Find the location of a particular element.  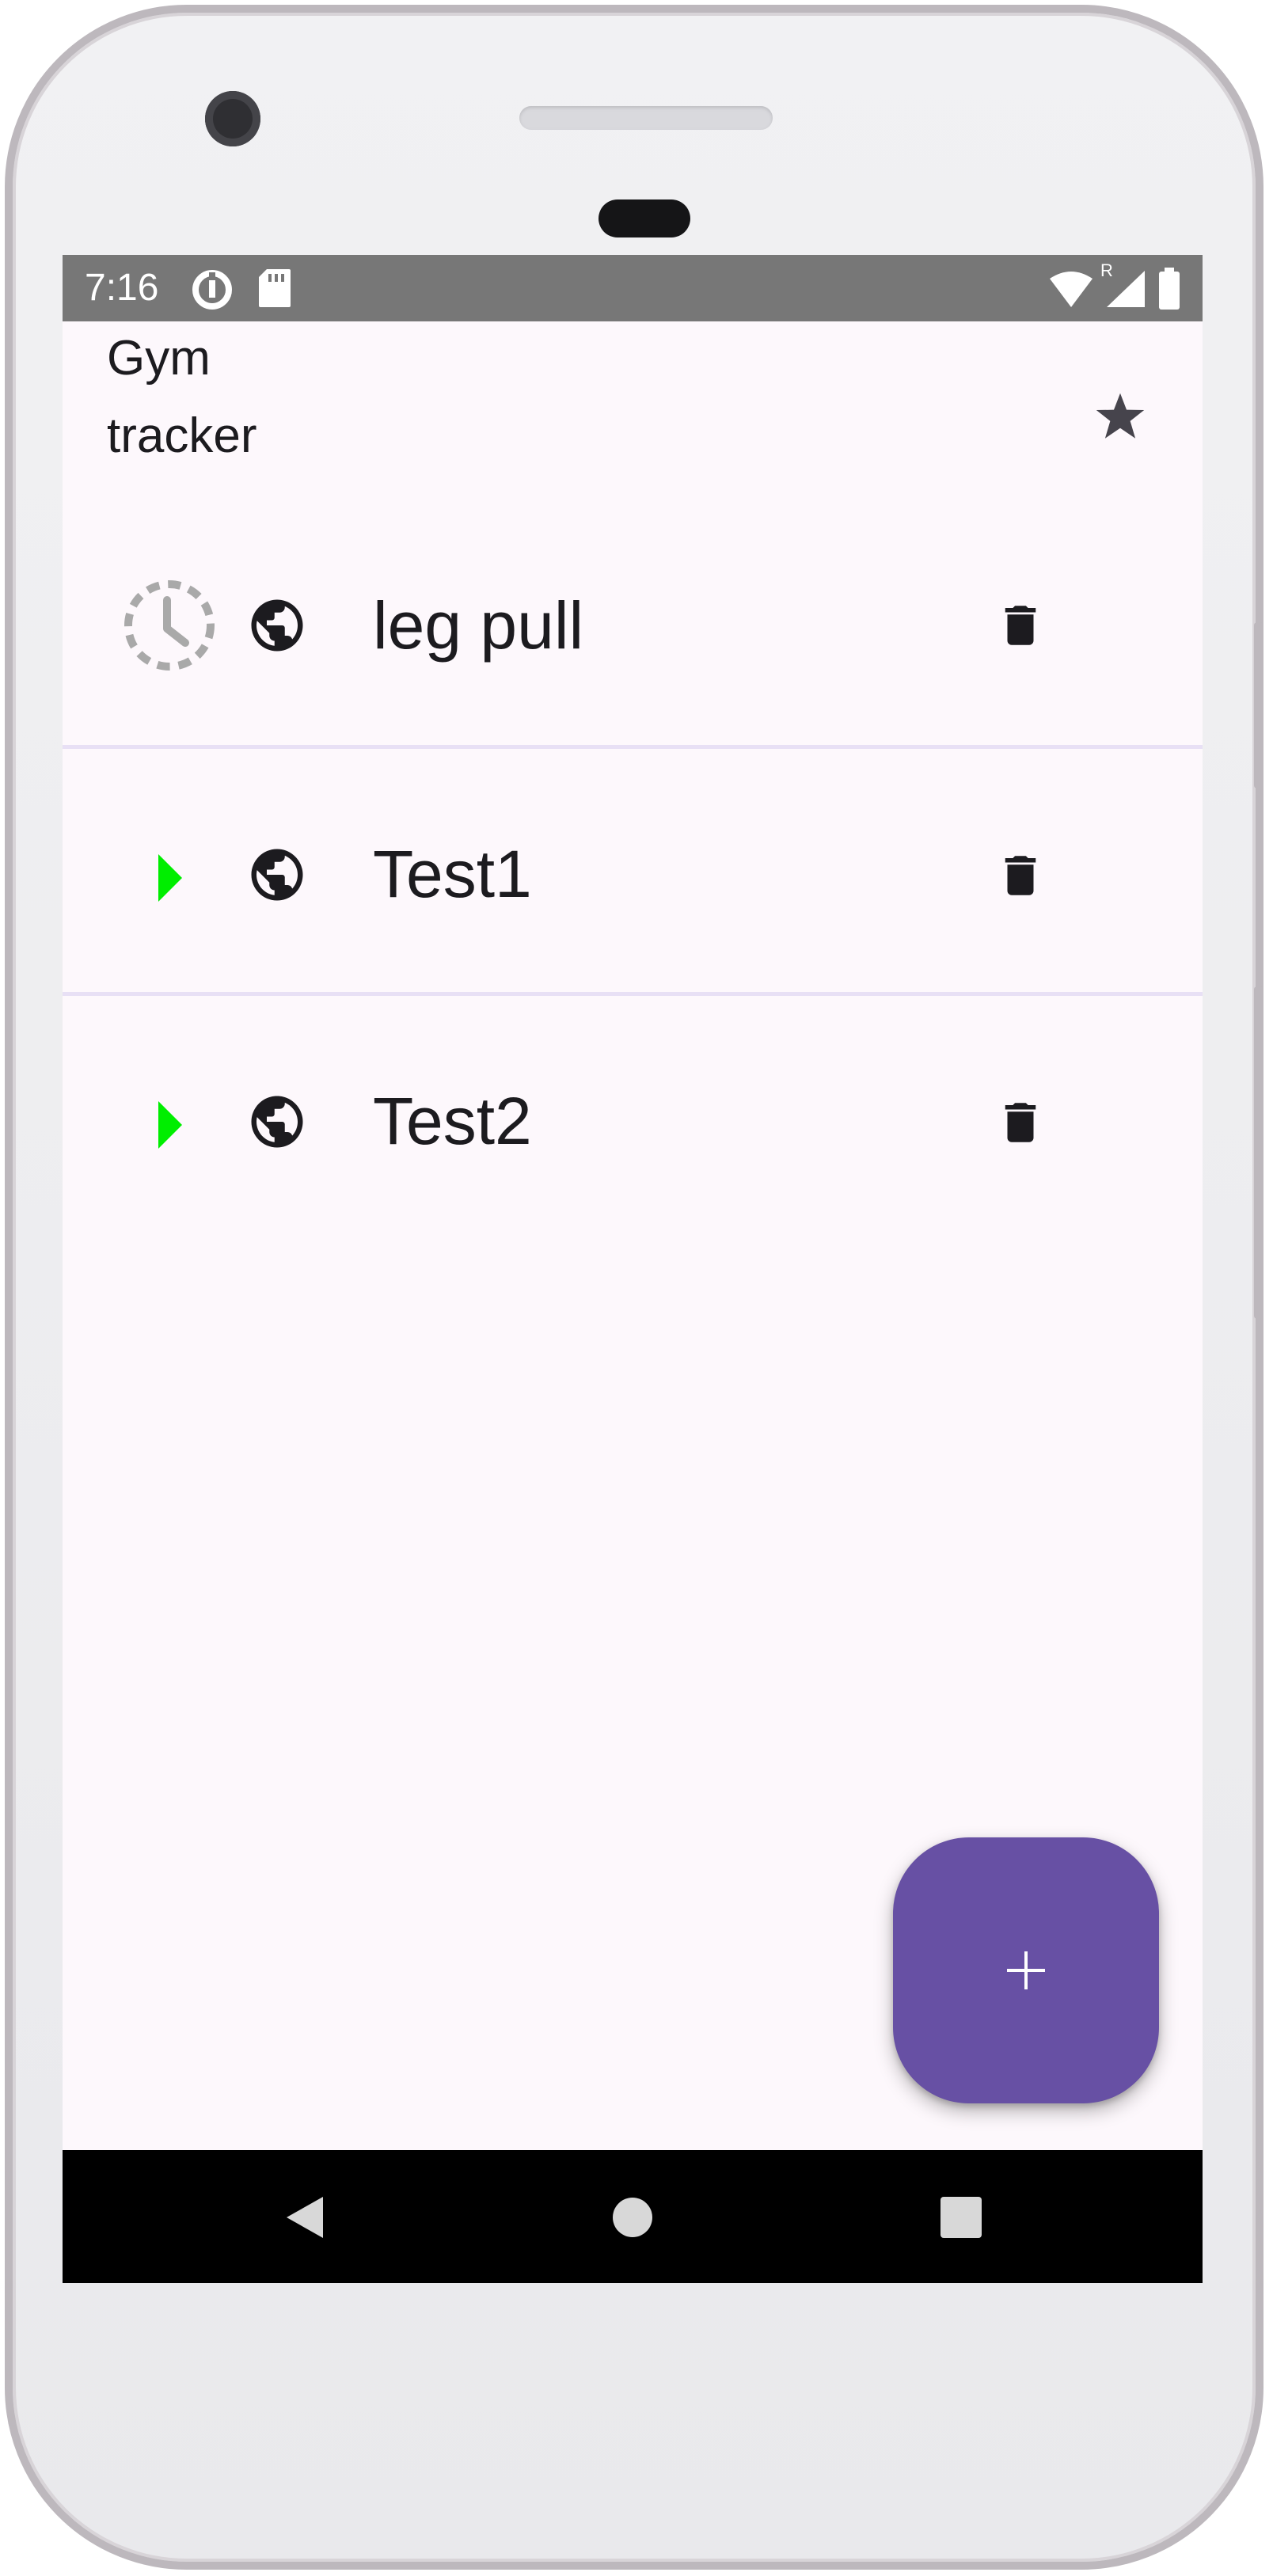

favorites-button is located at coordinates (1120, 416).